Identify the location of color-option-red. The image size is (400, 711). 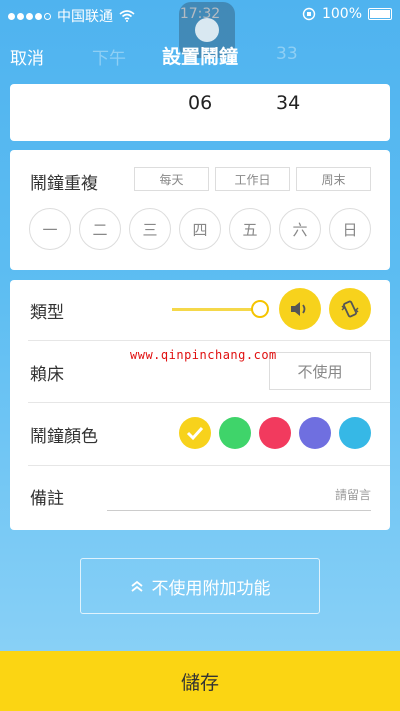
(275, 433).